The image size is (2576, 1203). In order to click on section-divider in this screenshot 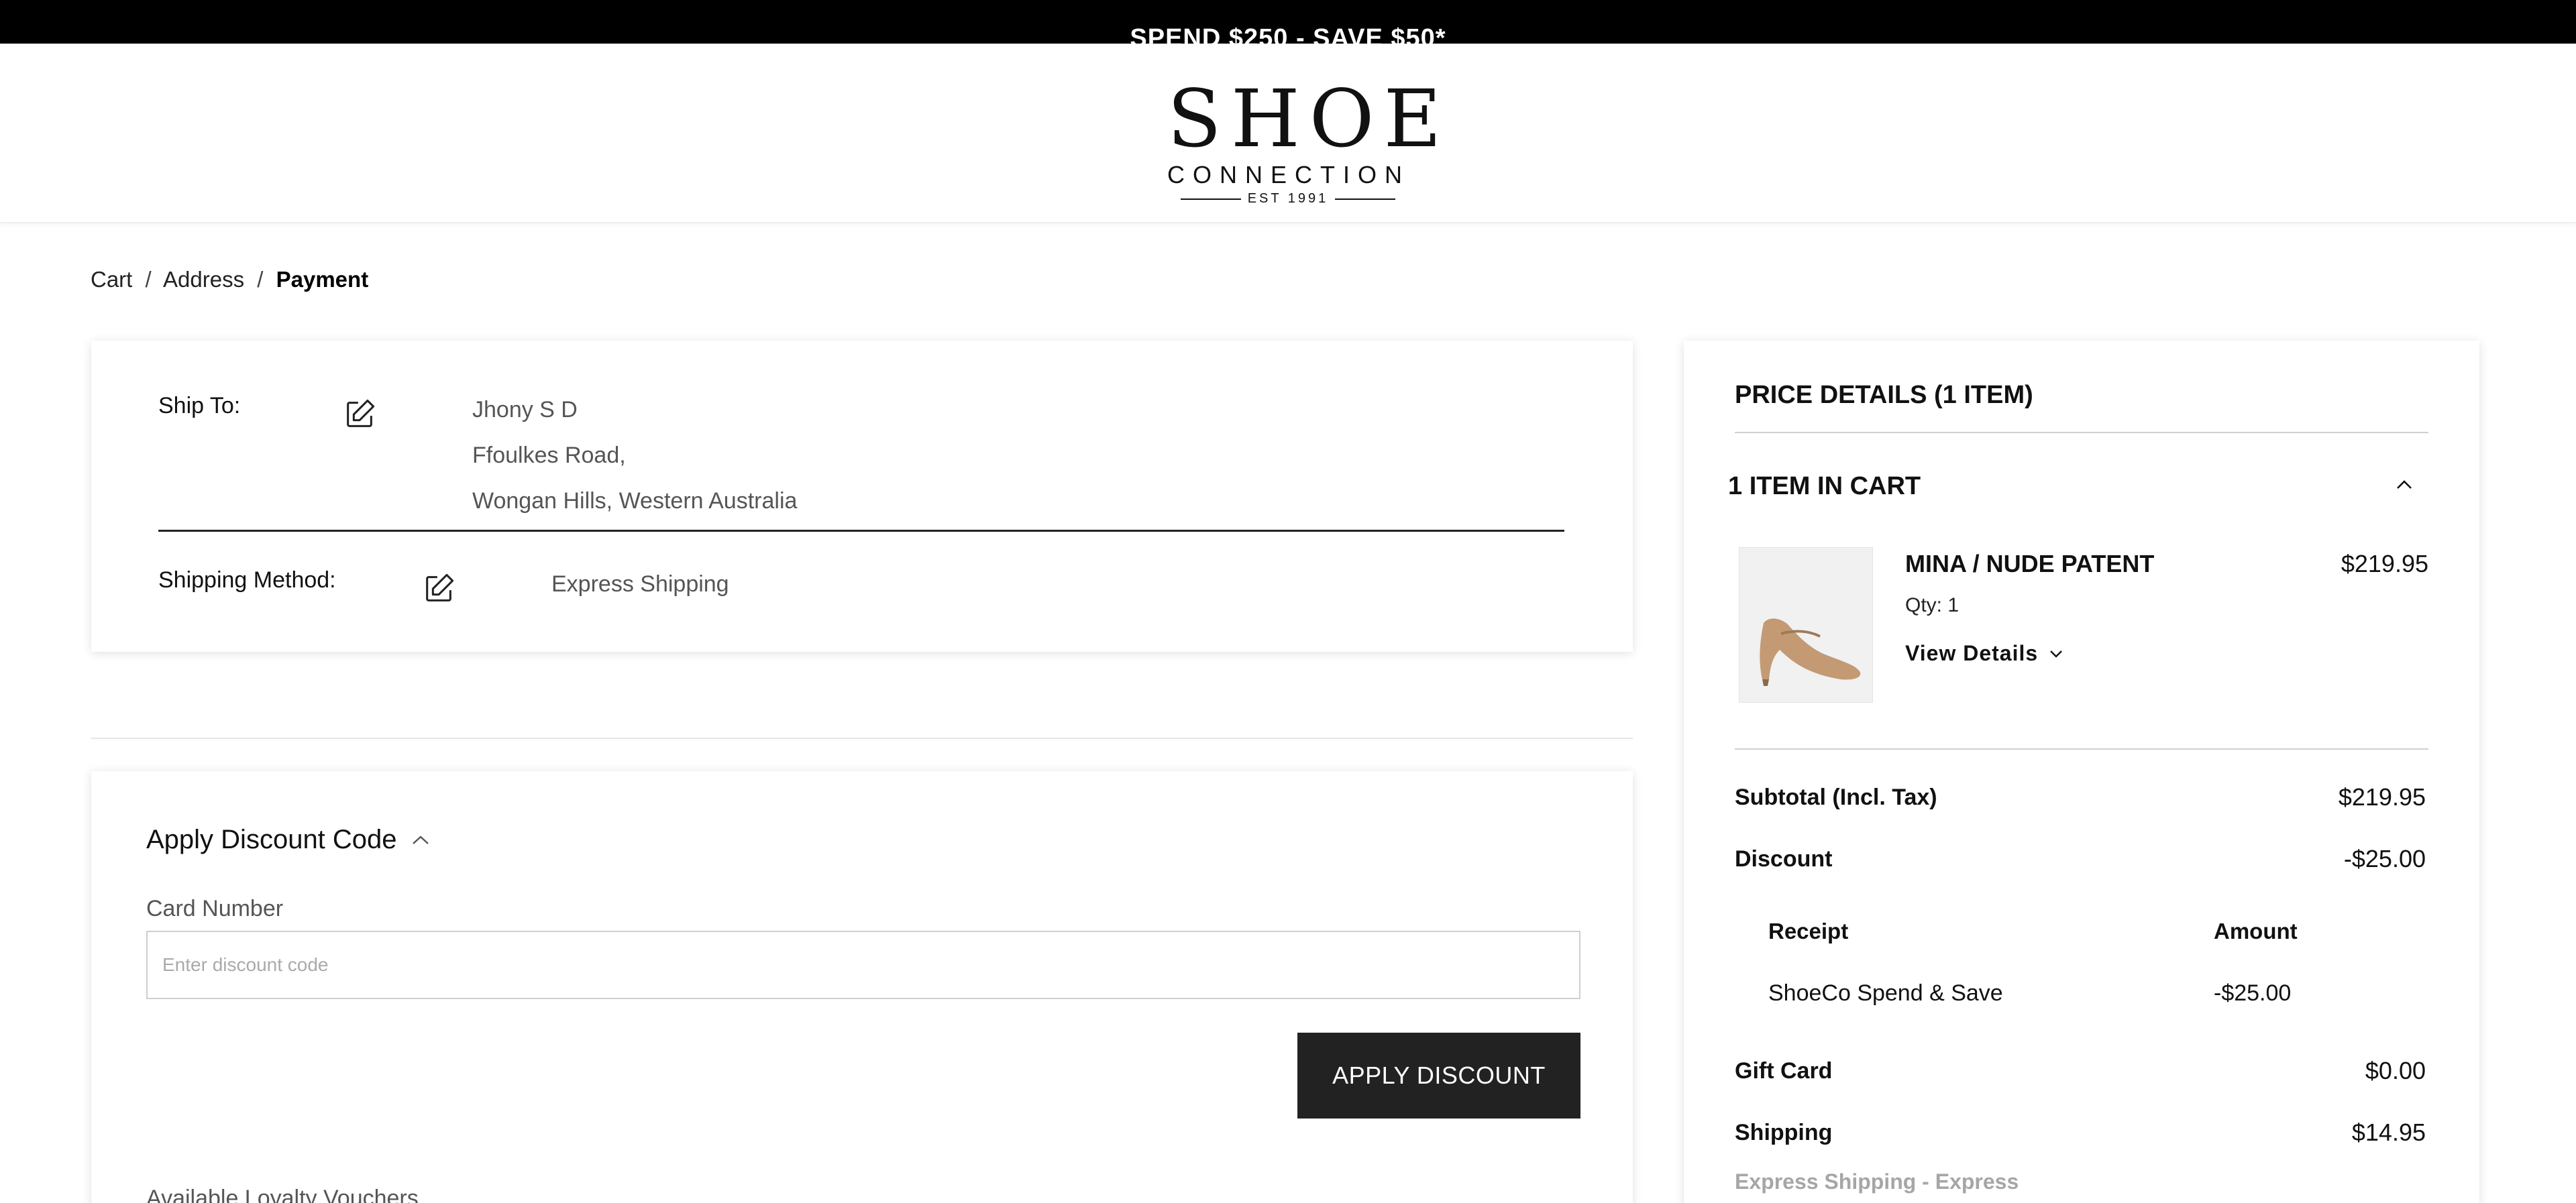, I will do `click(862, 738)`.